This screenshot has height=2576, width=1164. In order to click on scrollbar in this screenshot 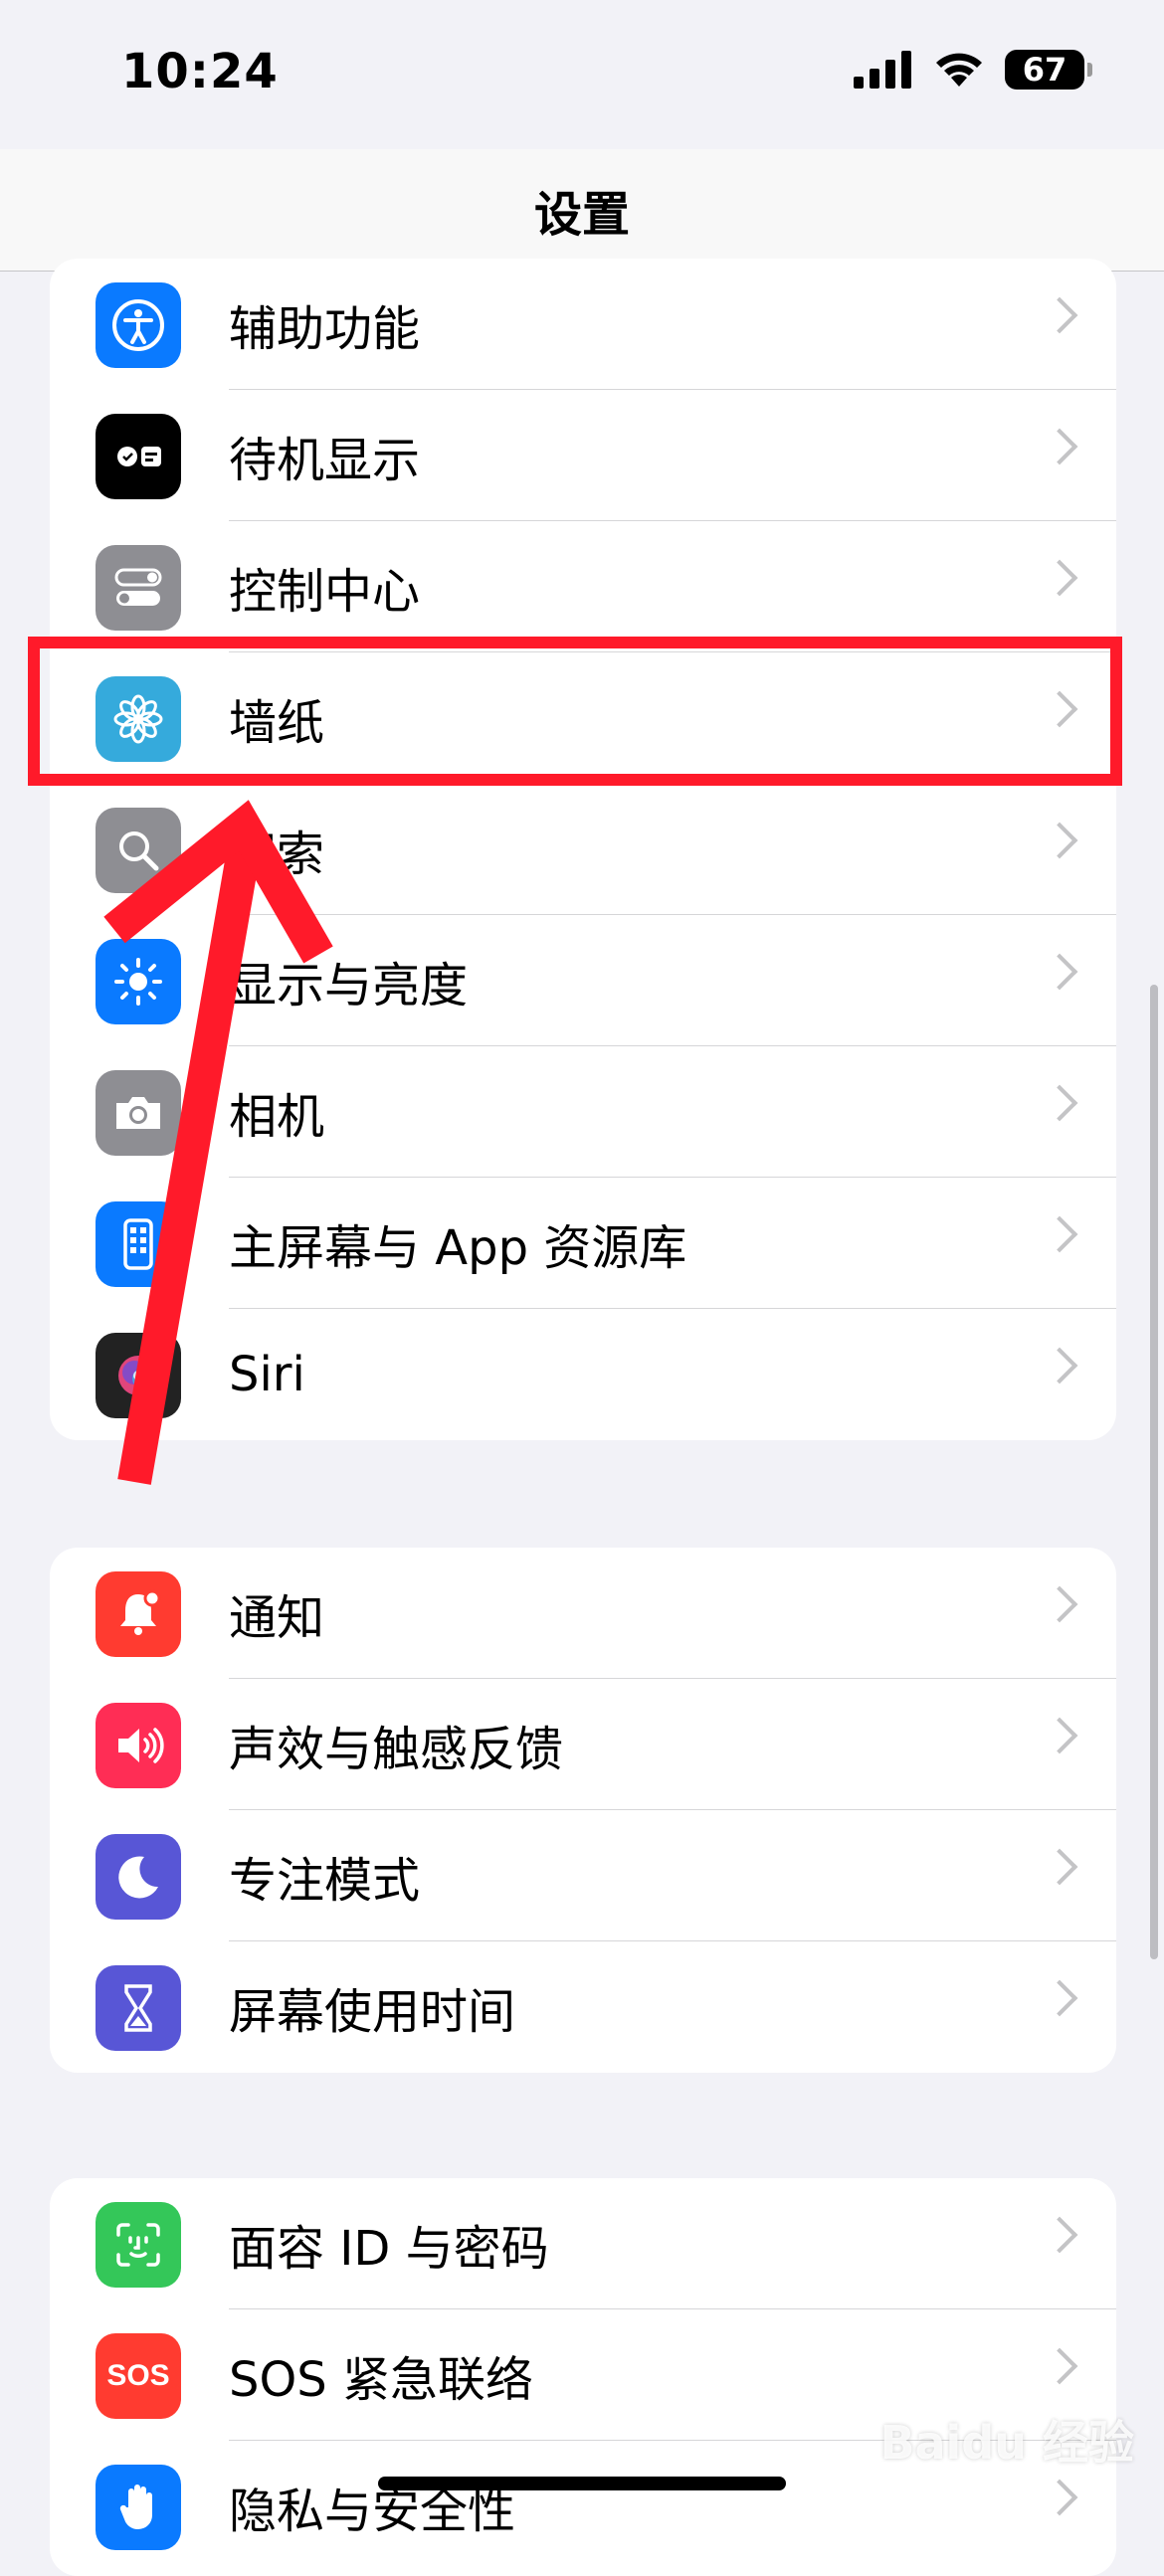, I will do `click(1154, 1472)`.